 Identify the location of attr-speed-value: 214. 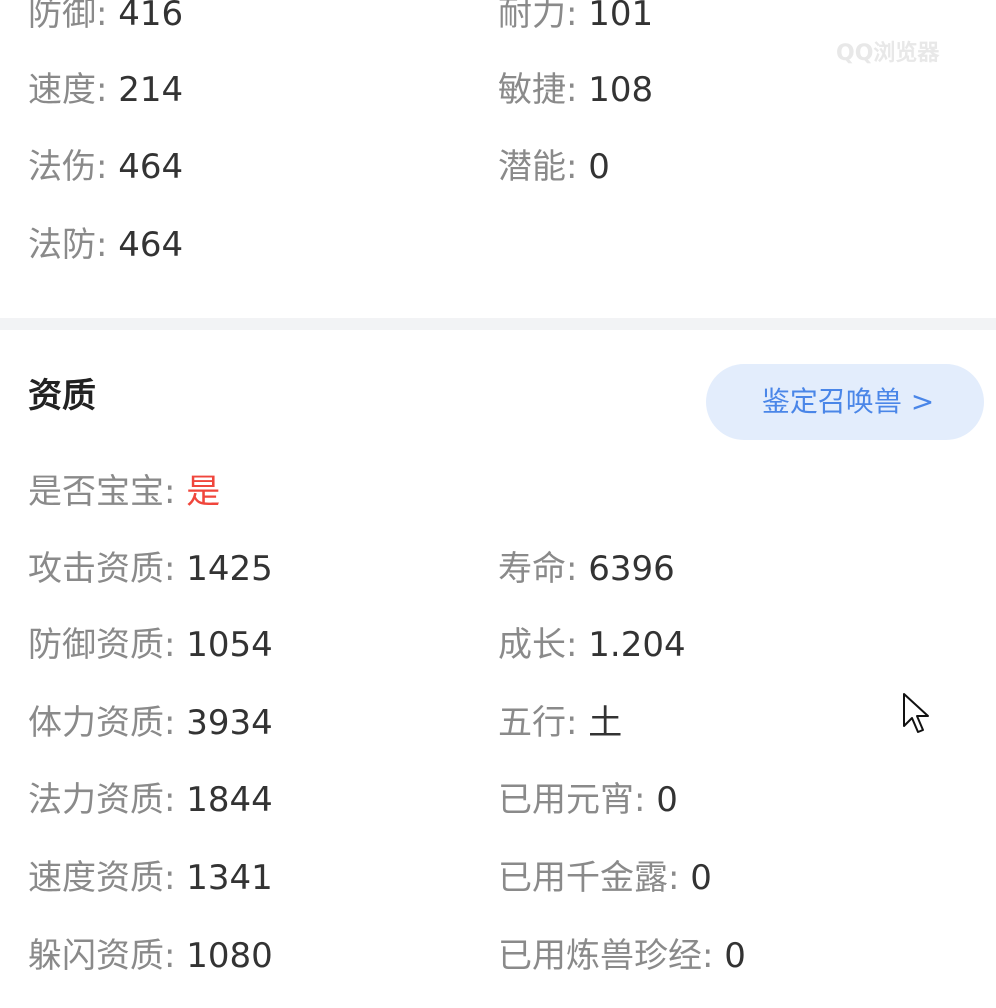
(151, 90).